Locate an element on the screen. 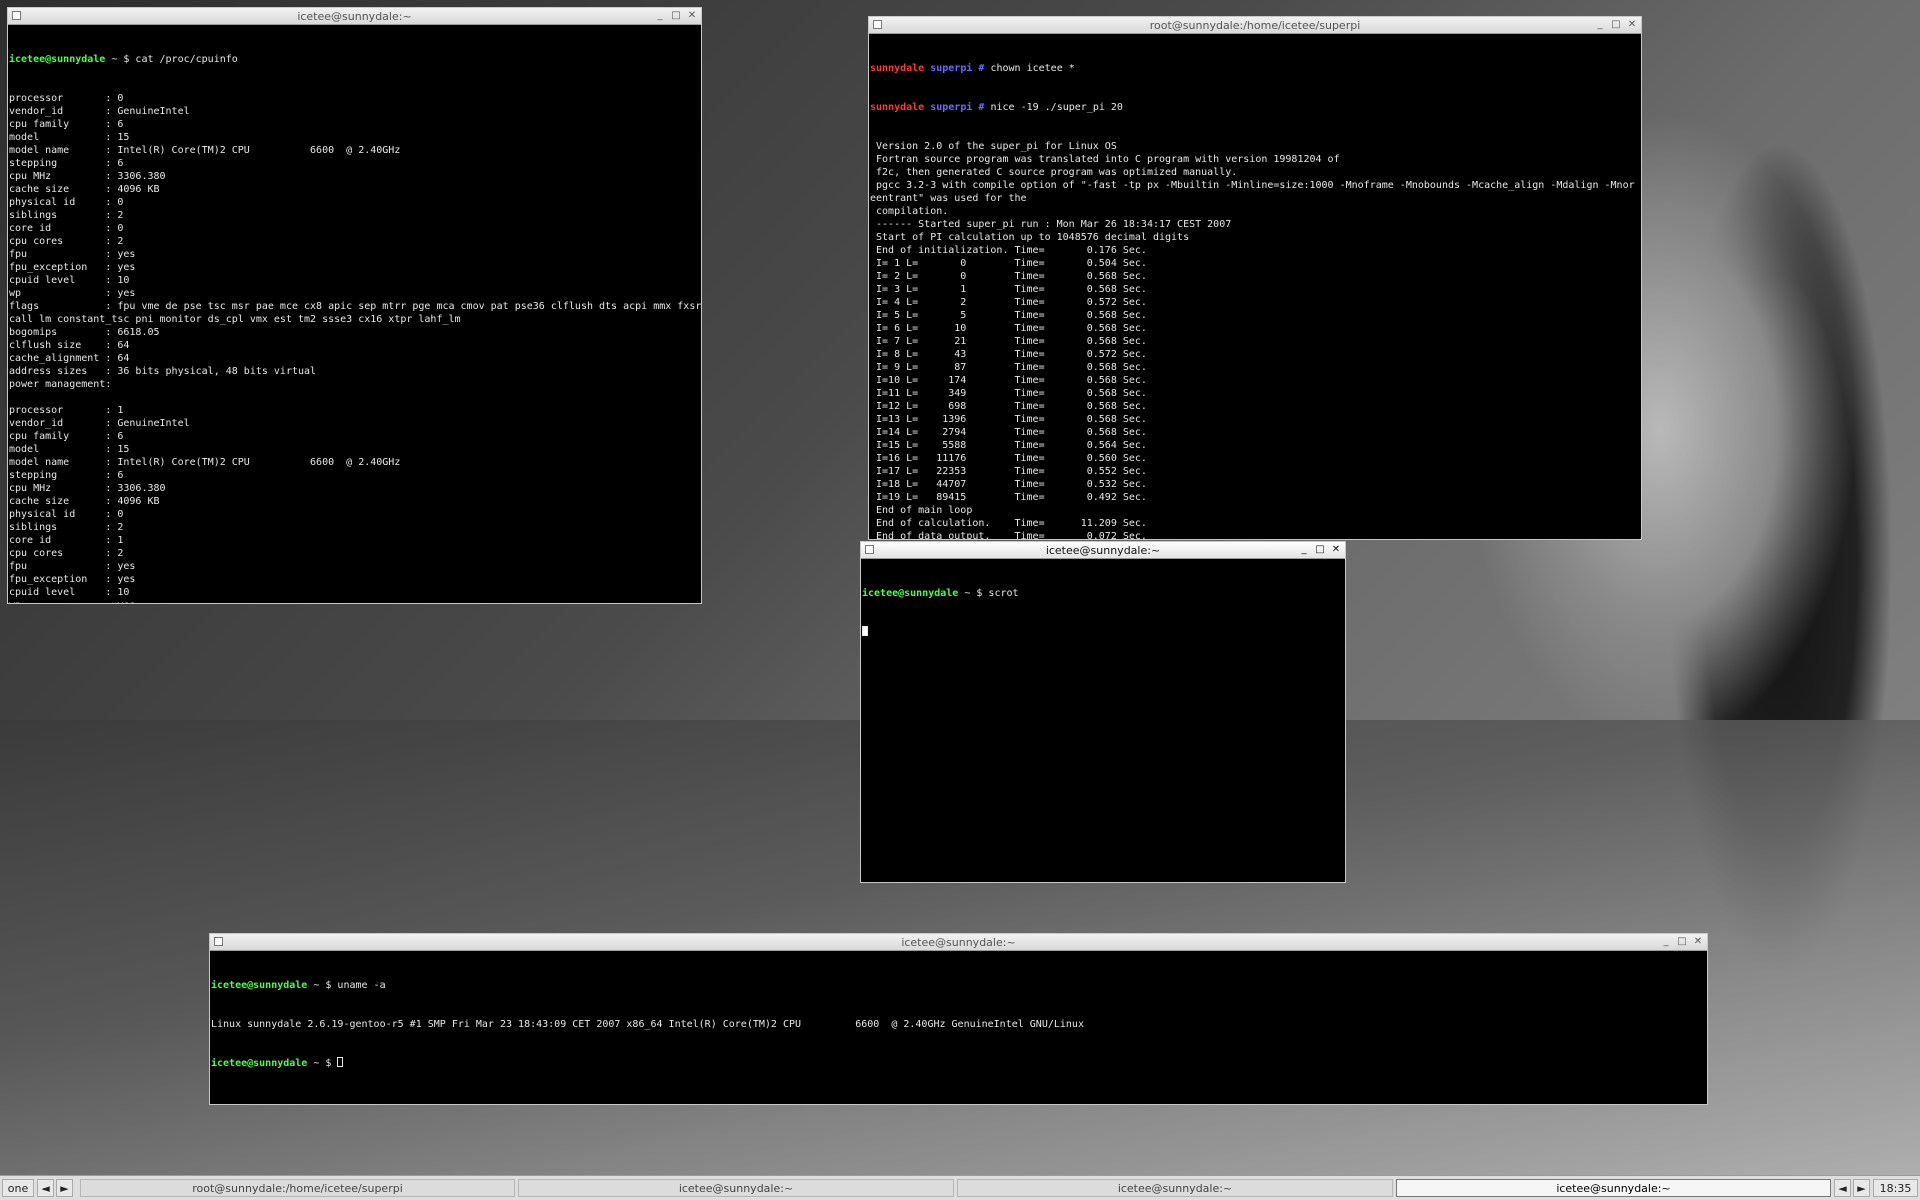 The width and height of the screenshot is (1920, 1200). terminal-line: bogomips : 6618.05 is located at coordinates (84, 332).